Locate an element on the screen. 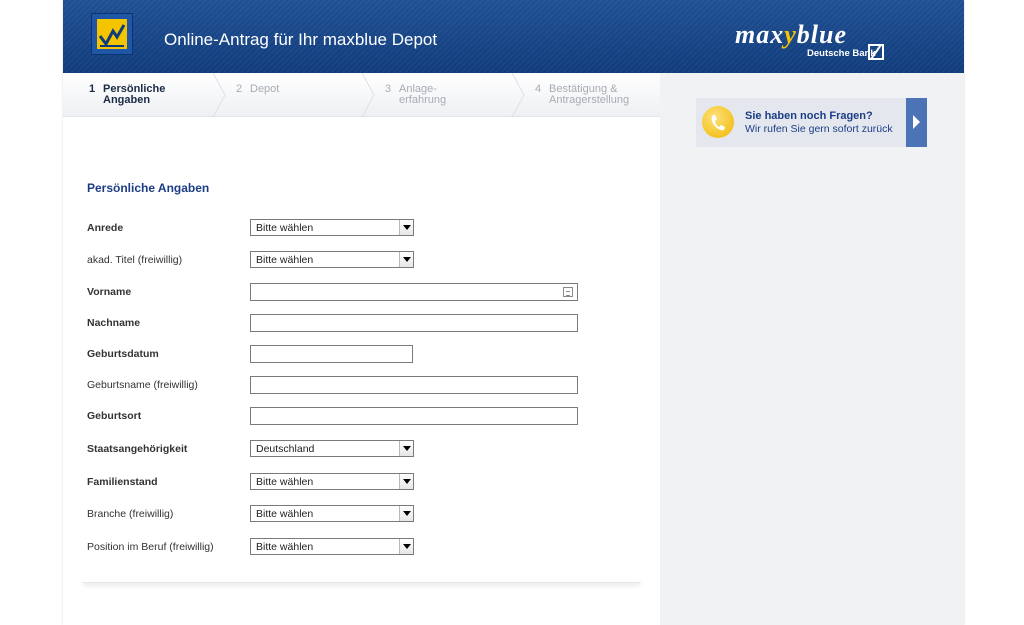 The height and width of the screenshot is (625, 1024). field-label: akad. Titel (freiwillig) is located at coordinates (135, 260).